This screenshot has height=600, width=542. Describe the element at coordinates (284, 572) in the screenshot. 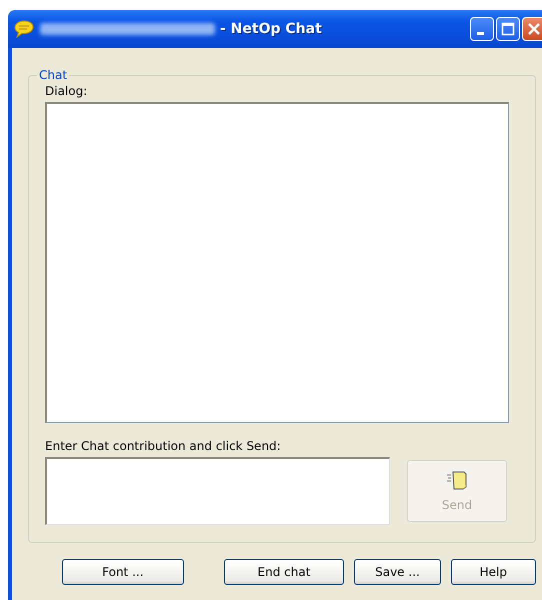

I see `dialog-button: End chat` at that location.